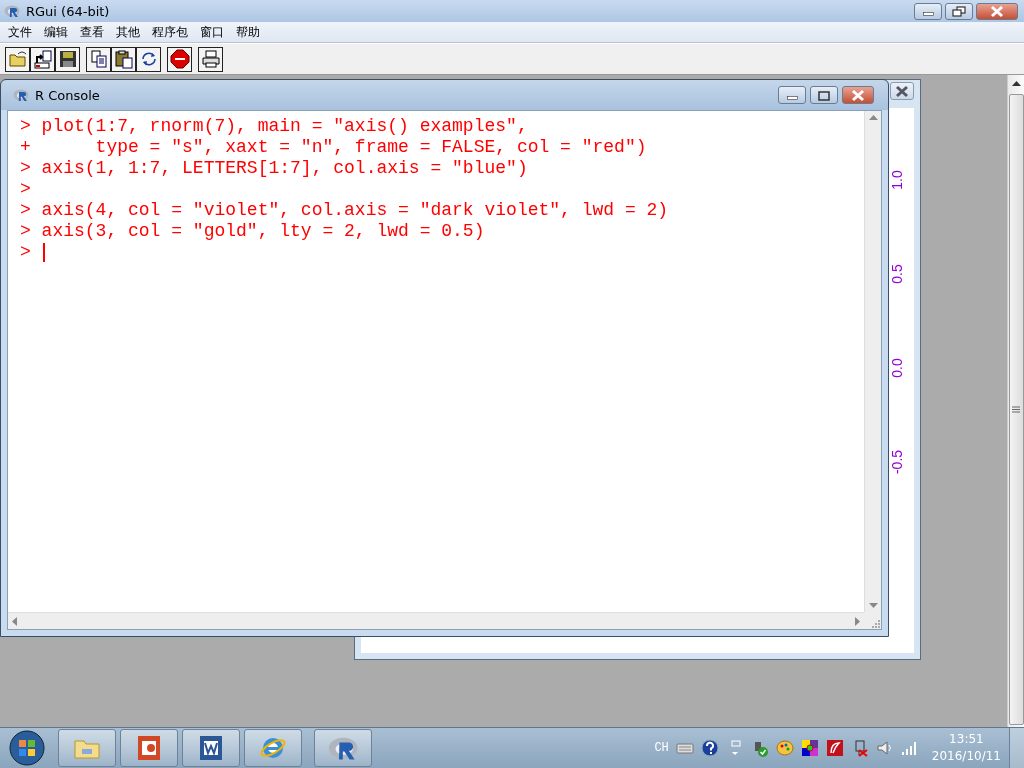  What do you see at coordinates (43, 252) in the screenshot?
I see `text-cursor` at bounding box center [43, 252].